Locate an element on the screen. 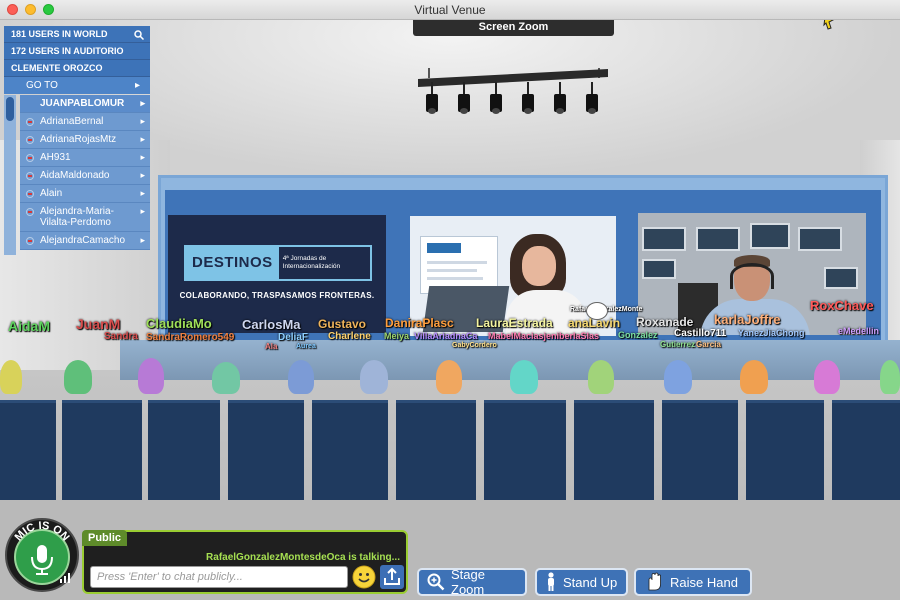 The height and width of the screenshot is (600, 900). user-list-item: AidaMaldonado ▸ is located at coordinates (85, 176).